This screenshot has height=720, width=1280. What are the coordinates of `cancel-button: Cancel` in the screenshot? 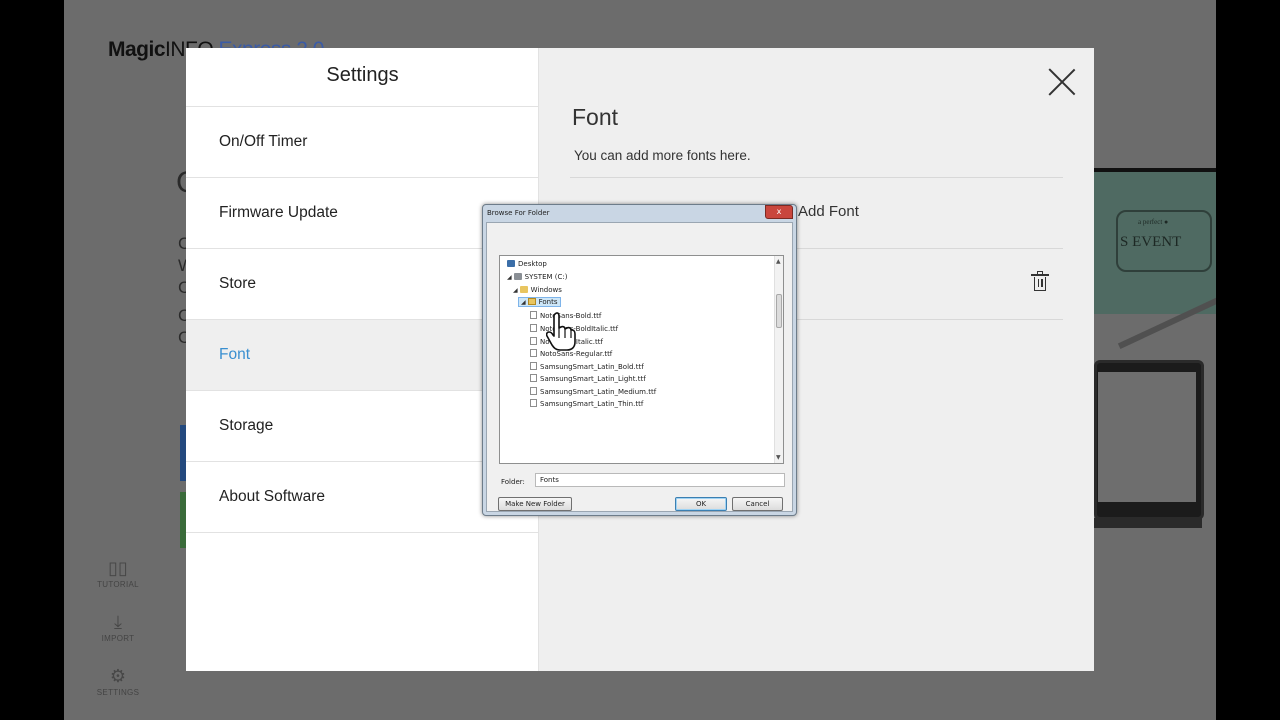 It's located at (757, 504).